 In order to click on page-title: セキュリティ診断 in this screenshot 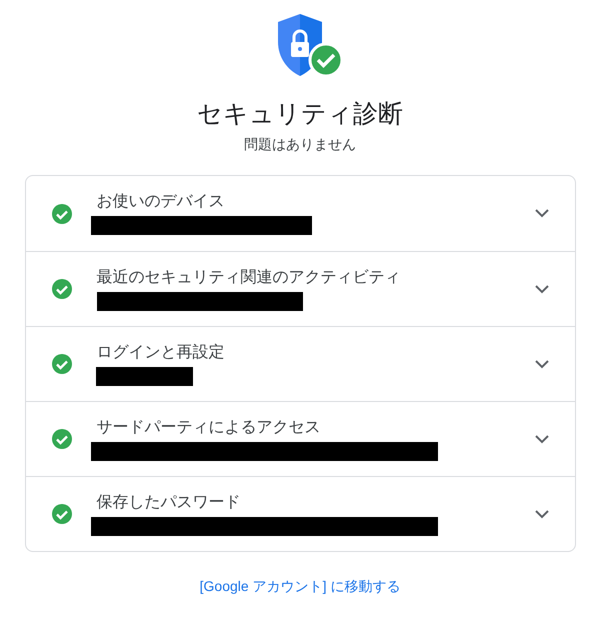, I will do `click(300, 114)`.